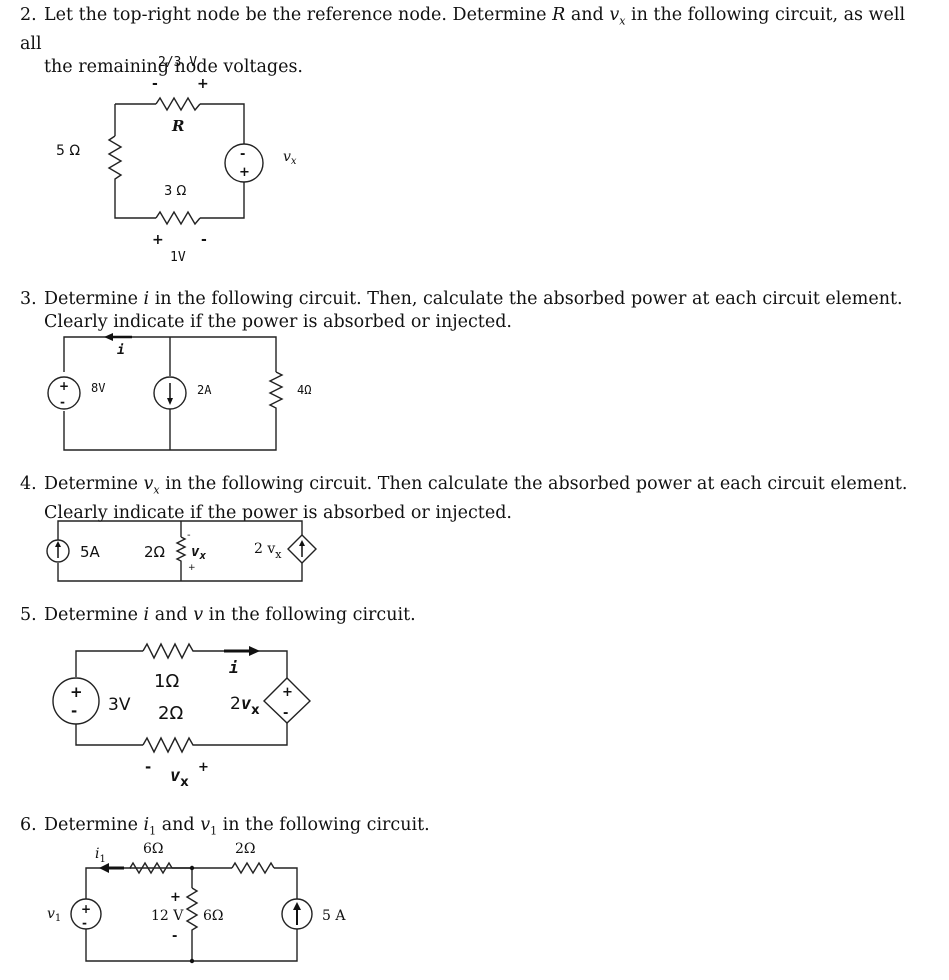  I want to click on circuit-problem-6: i1 6Ω 2Ω + - v1 + - 12 V 6Ω 5 A, so click(196, 902).